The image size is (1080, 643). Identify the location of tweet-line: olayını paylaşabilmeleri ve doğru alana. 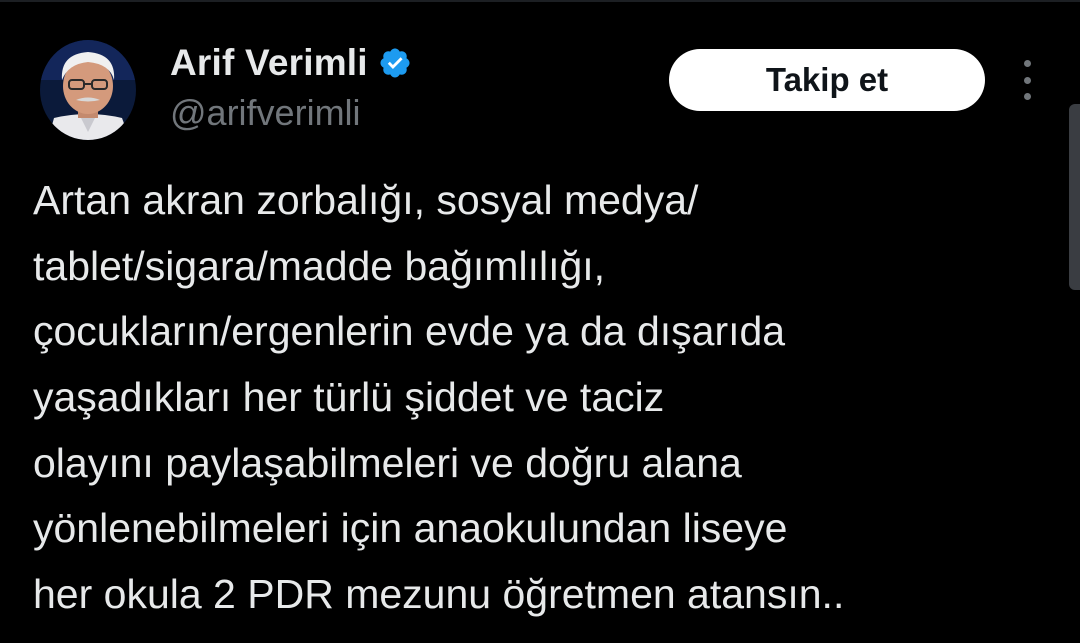
(387, 462).